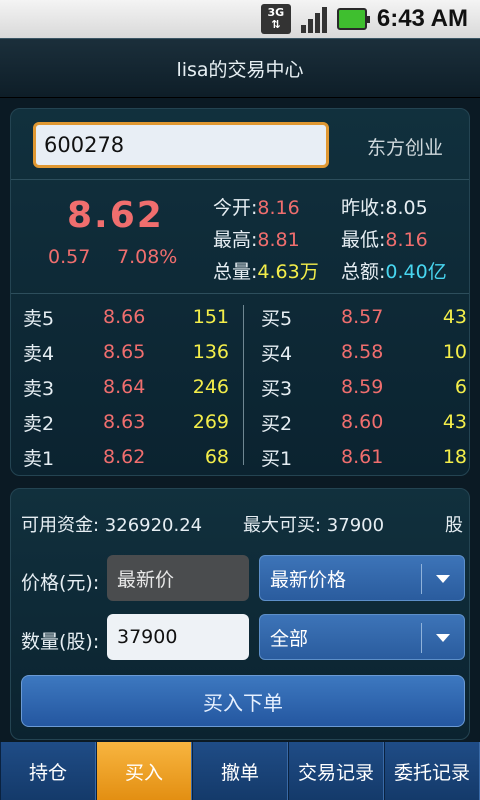 This screenshot has width=480, height=800. I want to click on network-3g-icon: 3G ⇅, so click(275, 19).